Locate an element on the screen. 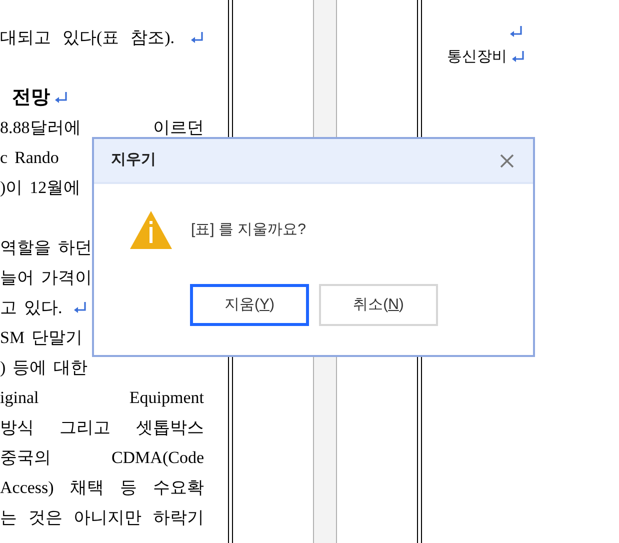  document-text: 하던 is located at coordinates (75, 248).